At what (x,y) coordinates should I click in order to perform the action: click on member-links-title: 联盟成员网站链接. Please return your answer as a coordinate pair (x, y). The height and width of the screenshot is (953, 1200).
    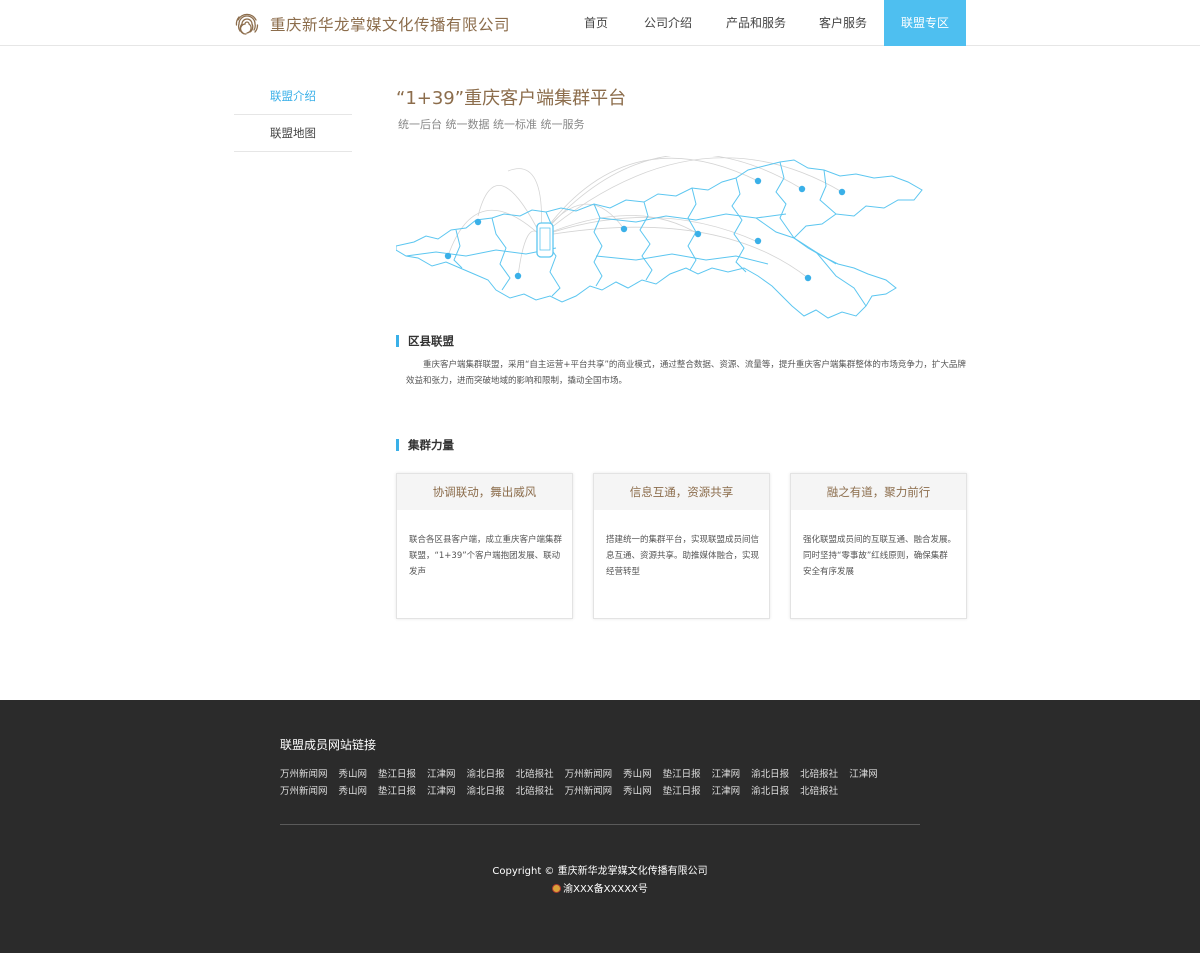
    Looking at the image, I should click on (328, 745).